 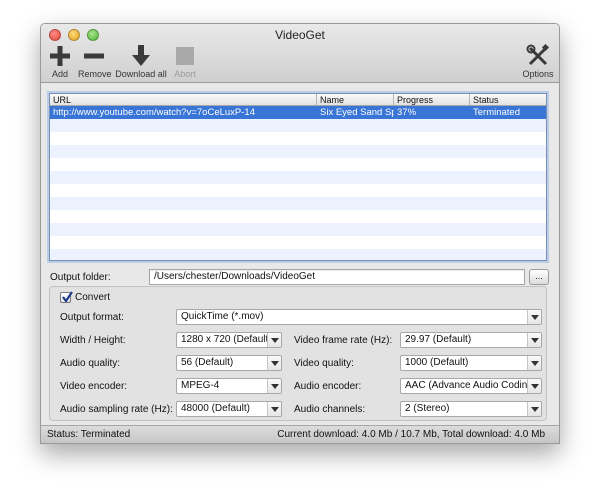 What do you see at coordinates (407, 112) in the screenshot?
I see `row-progress: 37%` at bounding box center [407, 112].